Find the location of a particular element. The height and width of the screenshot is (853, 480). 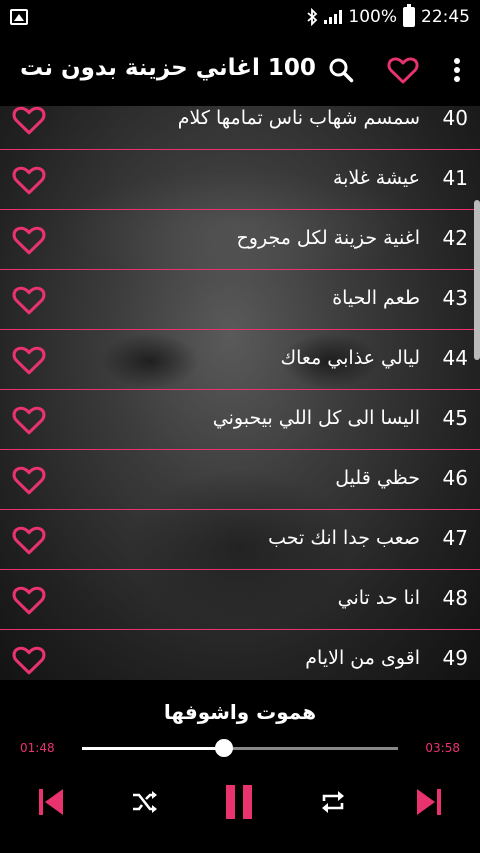

song-title: طعم الحياة is located at coordinates (376, 298).